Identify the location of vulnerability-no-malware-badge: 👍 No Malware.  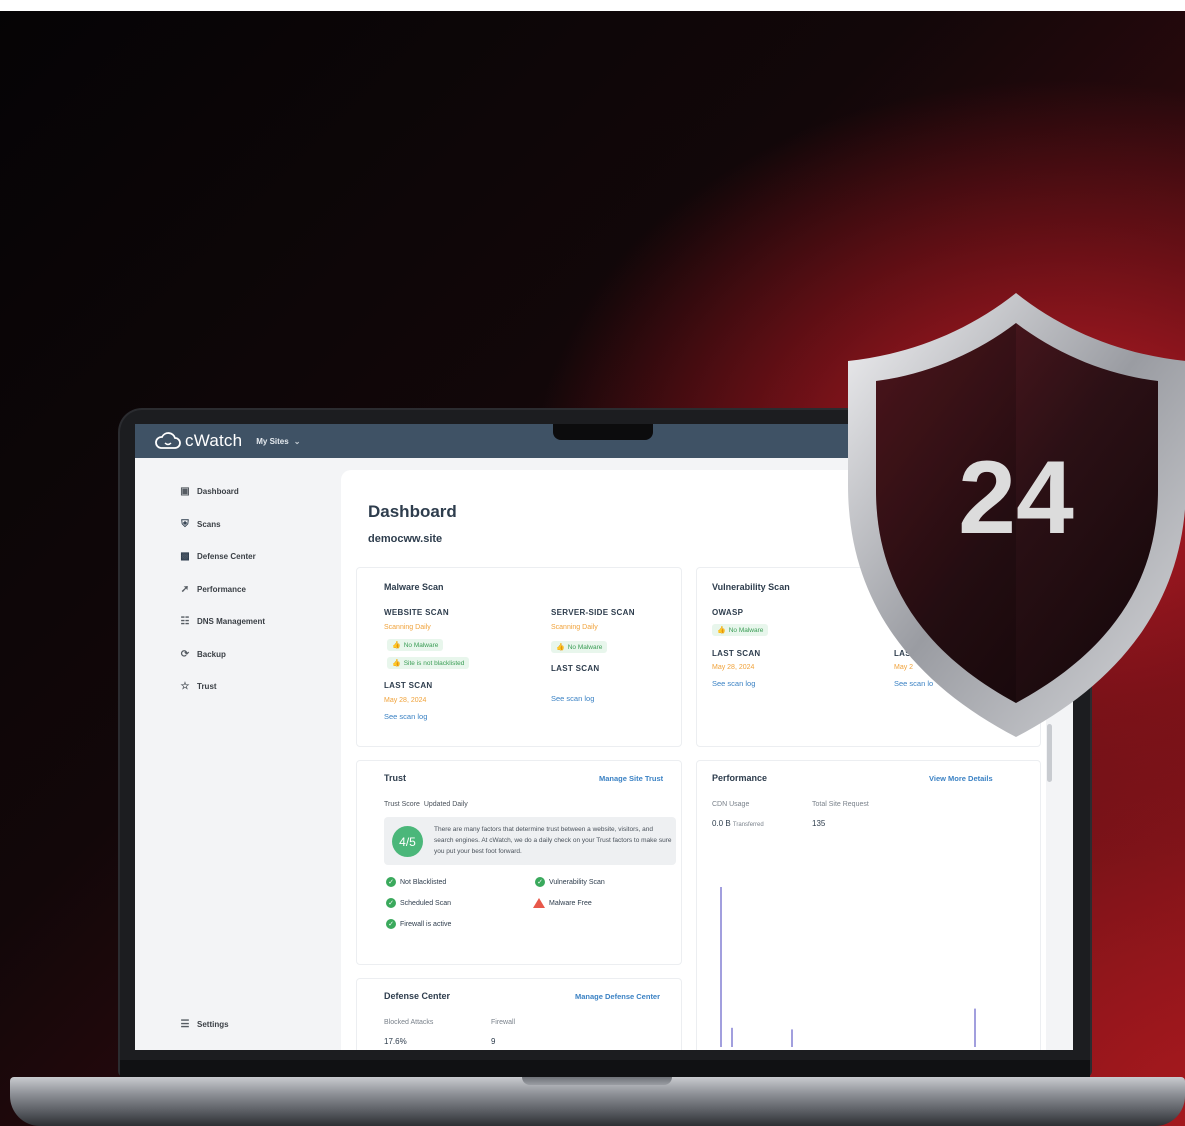
(740, 630).